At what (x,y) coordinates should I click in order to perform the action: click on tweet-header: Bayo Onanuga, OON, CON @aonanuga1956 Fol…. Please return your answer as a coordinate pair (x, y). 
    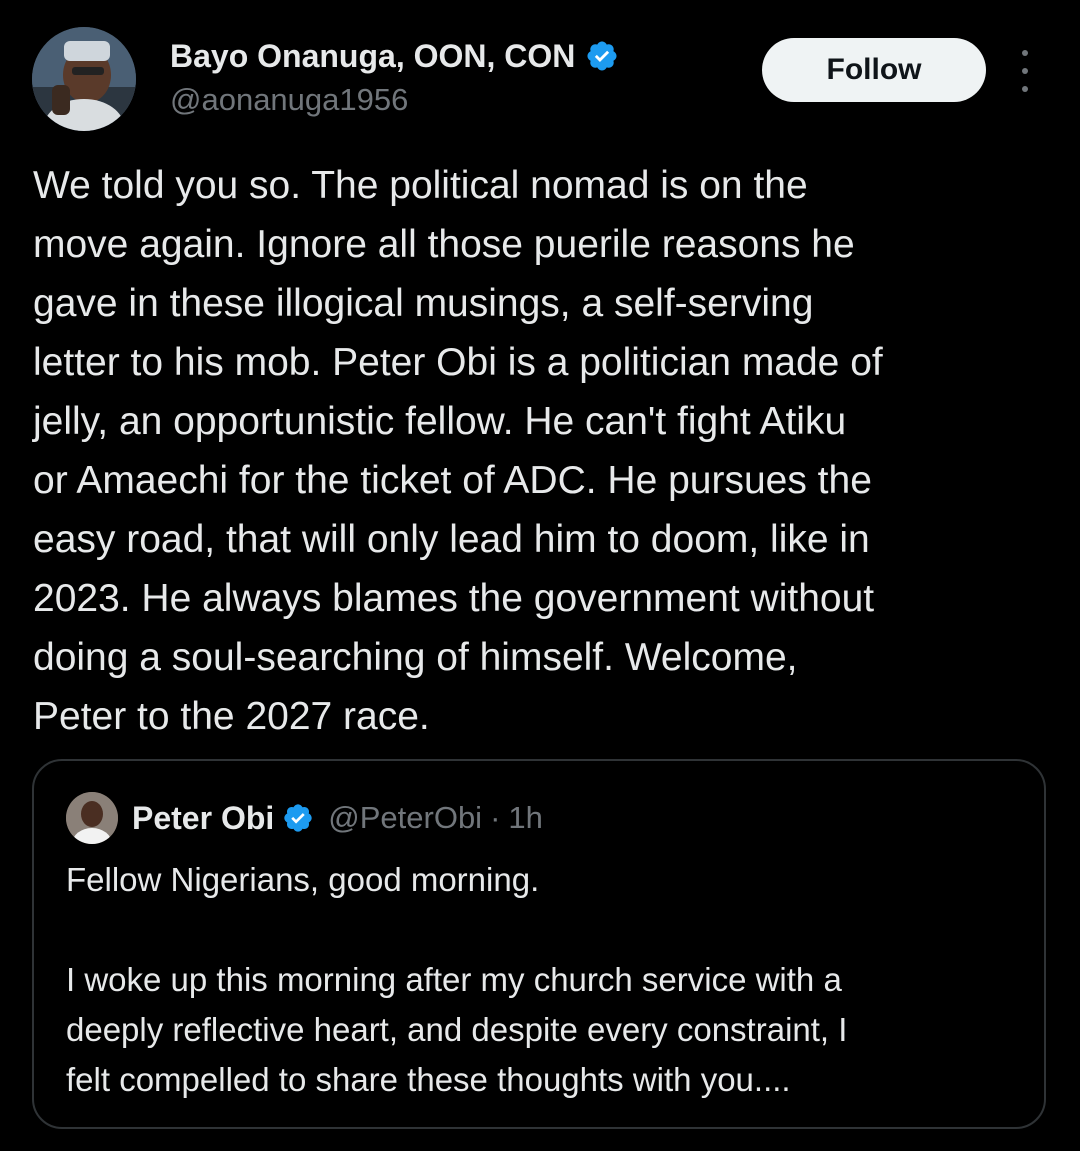
    Looking at the image, I should click on (540, 75).